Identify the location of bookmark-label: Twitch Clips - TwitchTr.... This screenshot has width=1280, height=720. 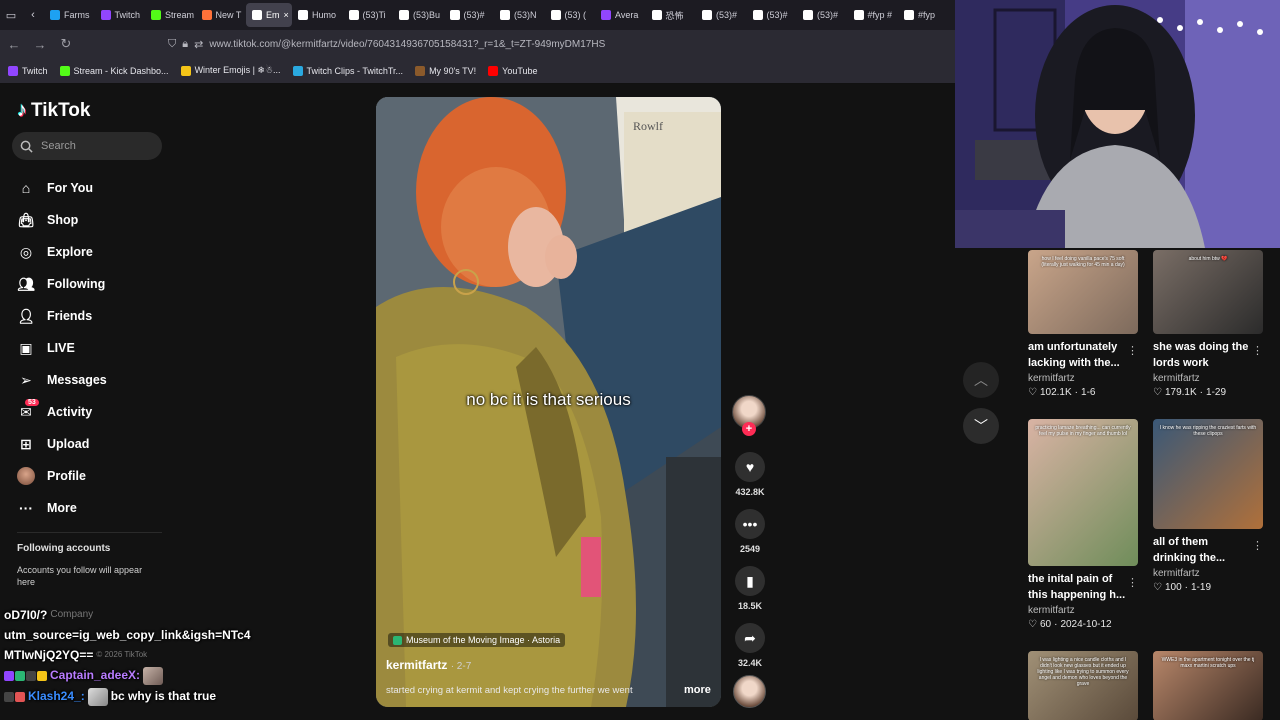
(355, 71).